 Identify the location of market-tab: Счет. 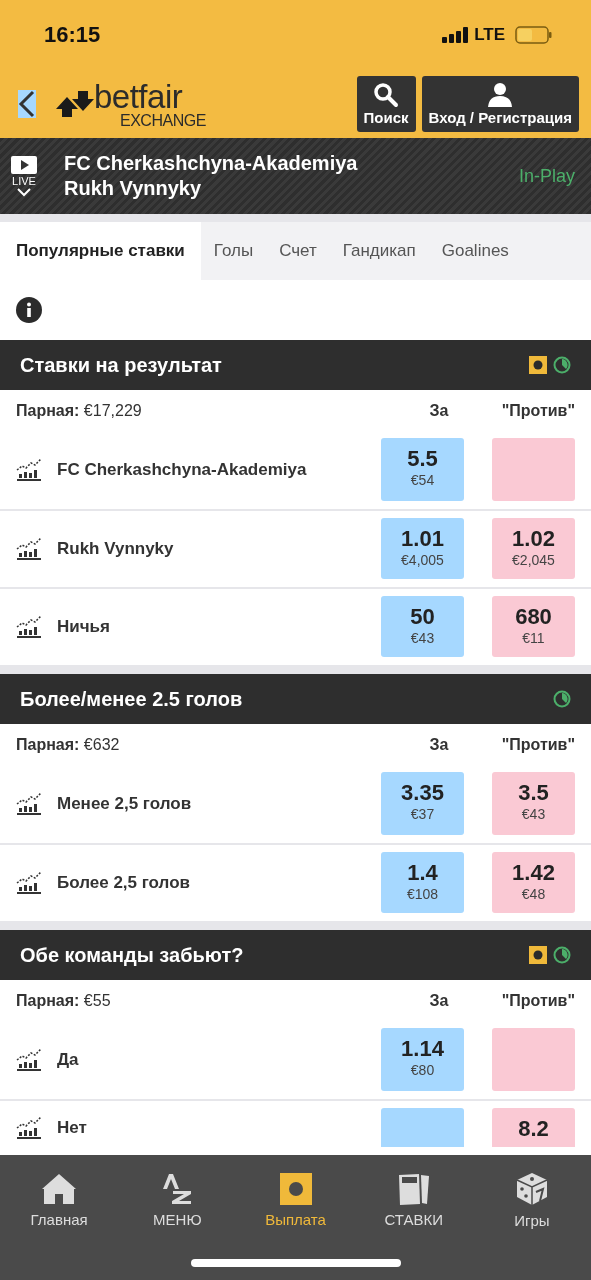
(298, 251).